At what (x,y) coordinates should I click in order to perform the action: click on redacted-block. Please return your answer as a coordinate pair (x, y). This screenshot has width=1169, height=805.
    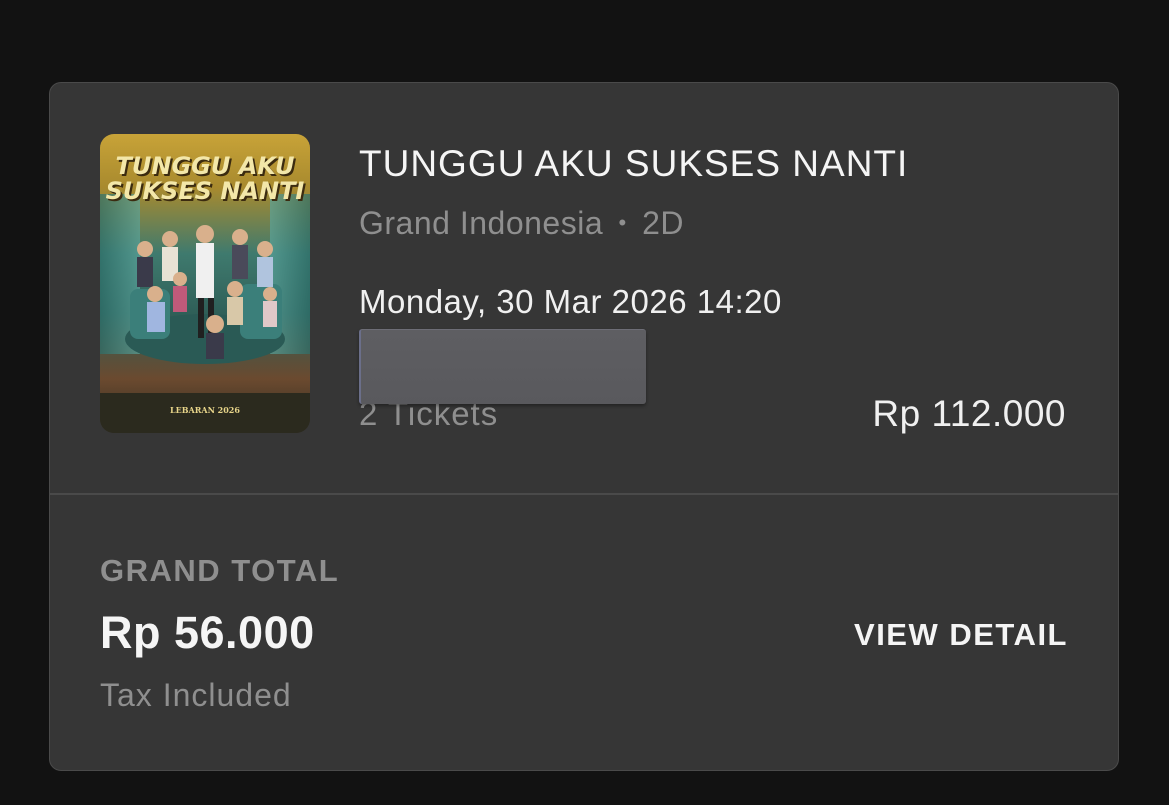
    Looking at the image, I should click on (502, 366).